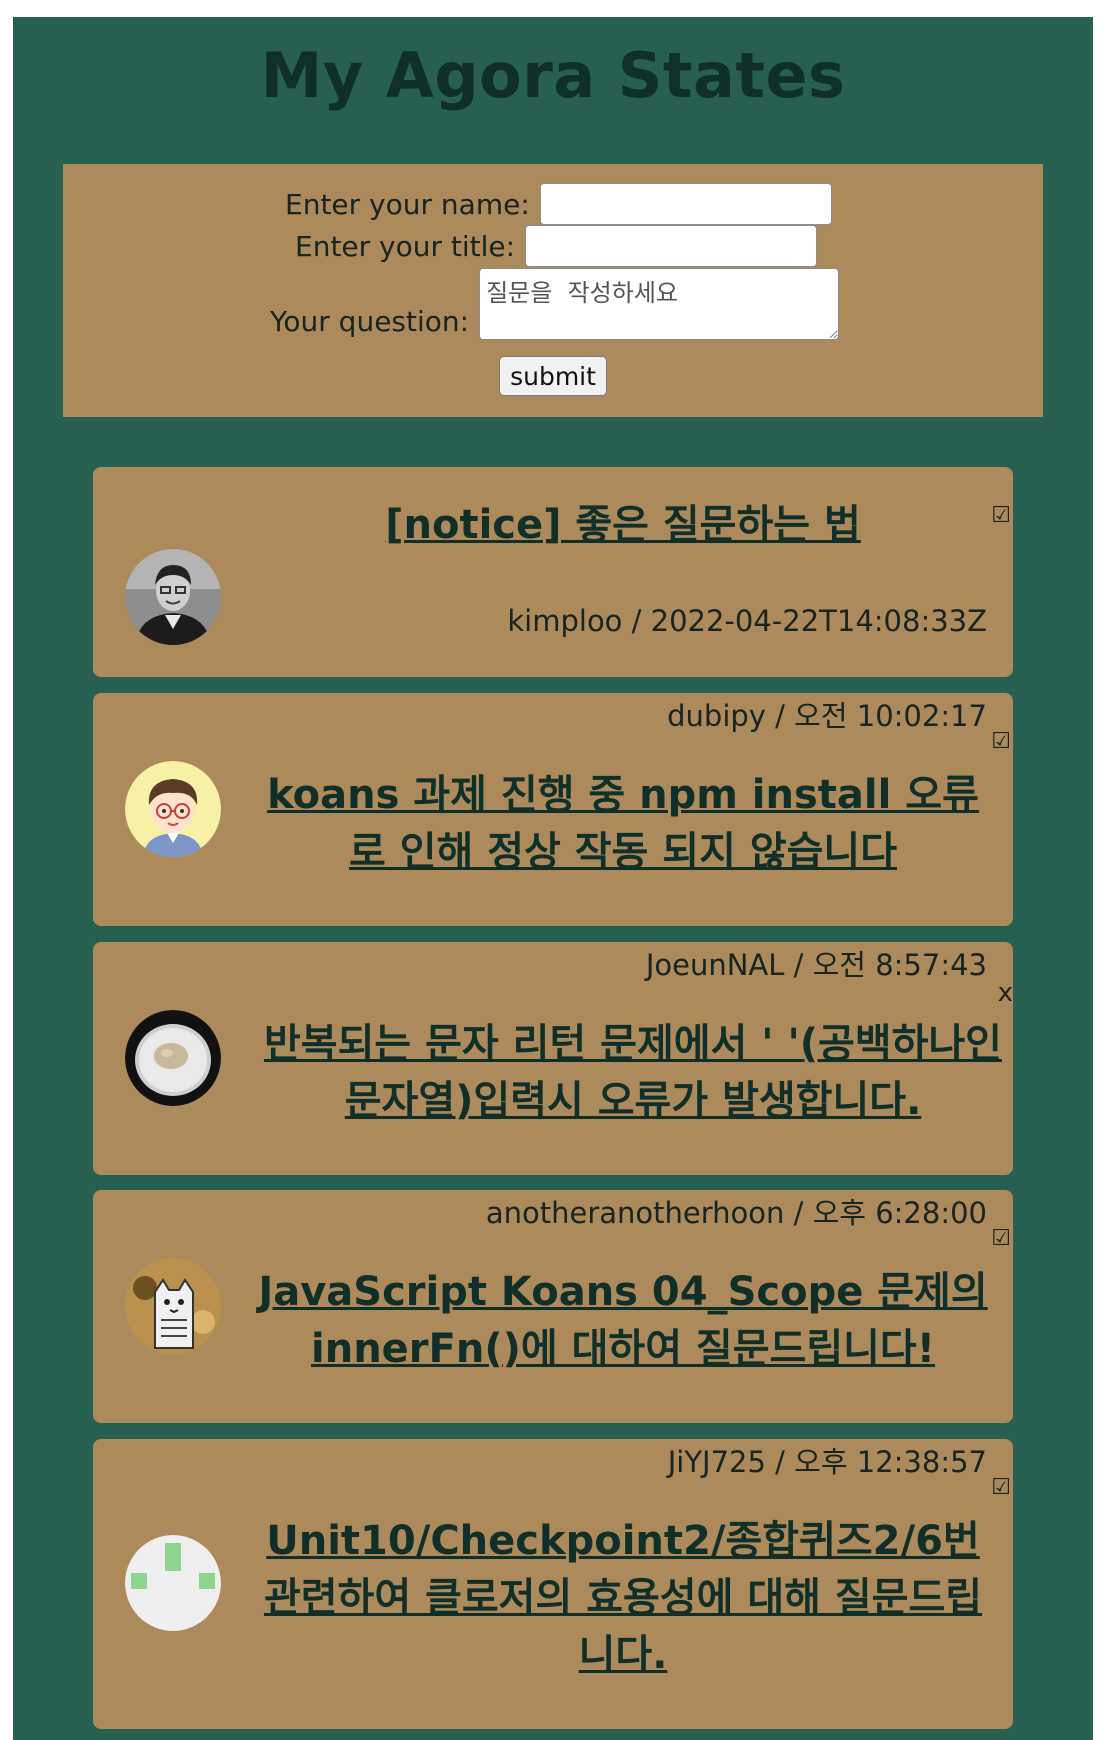  Describe the element at coordinates (553, 376) in the screenshot. I see `submit-button: submit` at that location.